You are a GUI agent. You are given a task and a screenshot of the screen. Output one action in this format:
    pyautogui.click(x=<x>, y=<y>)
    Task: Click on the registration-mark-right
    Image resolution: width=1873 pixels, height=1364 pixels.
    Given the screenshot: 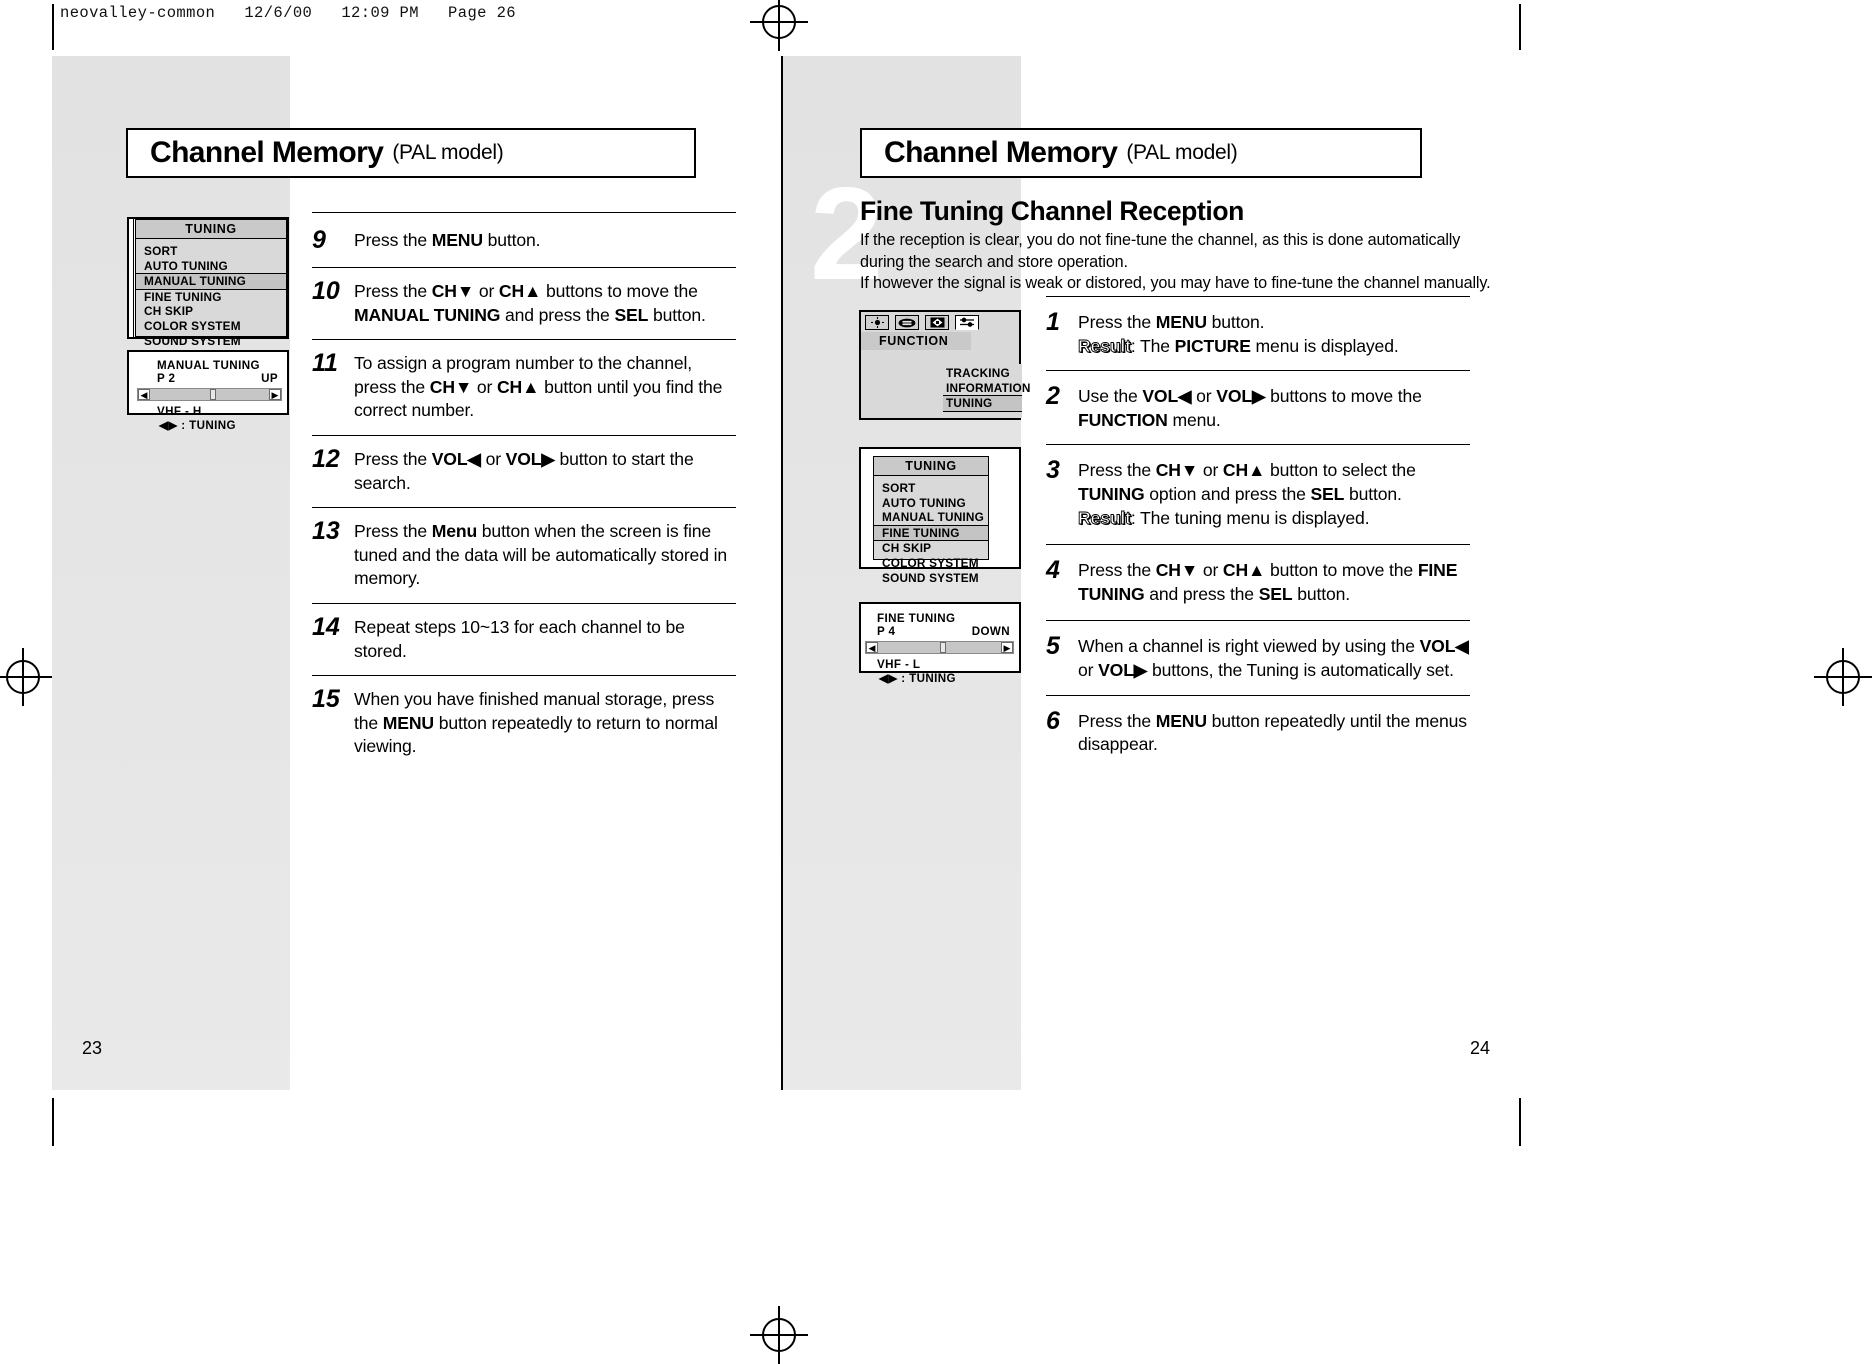 What is the action you would take?
    pyautogui.click(x=1843, y=677)
    